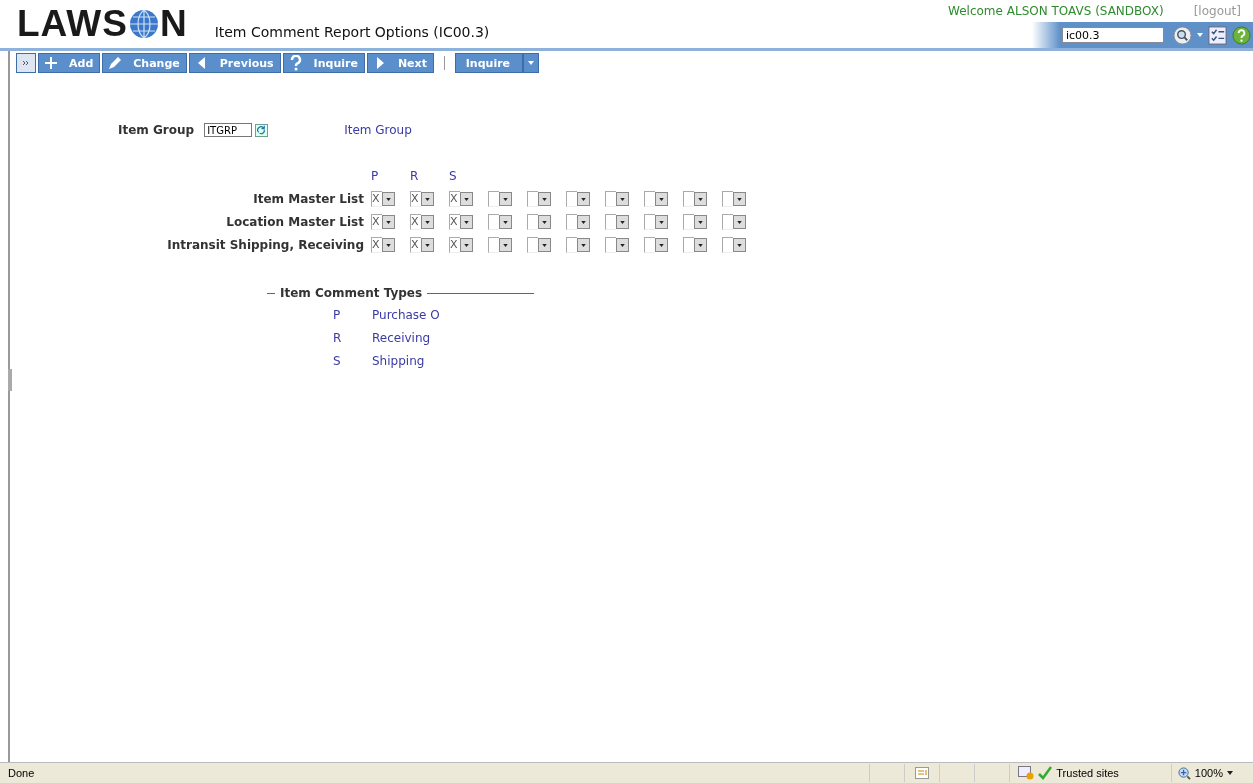 The height and width of the screenshot is (783, 1253). I want to click on type-name: Purchase O, so click(406, 314).